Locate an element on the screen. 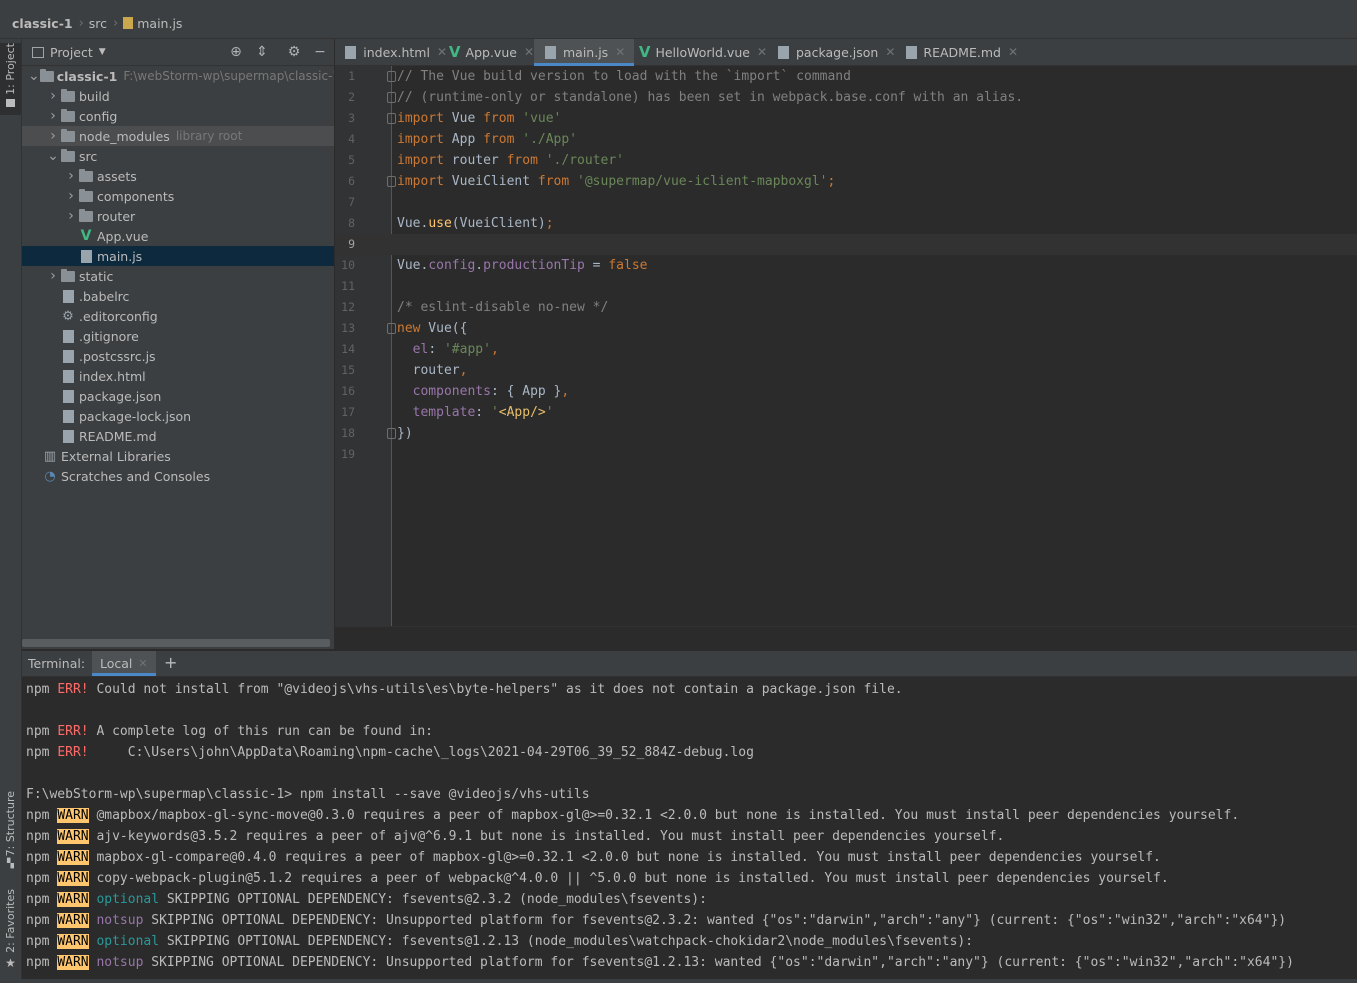 The image size is (1357, 983). horizontal-scrollbar is located at coordinates (176, 643).